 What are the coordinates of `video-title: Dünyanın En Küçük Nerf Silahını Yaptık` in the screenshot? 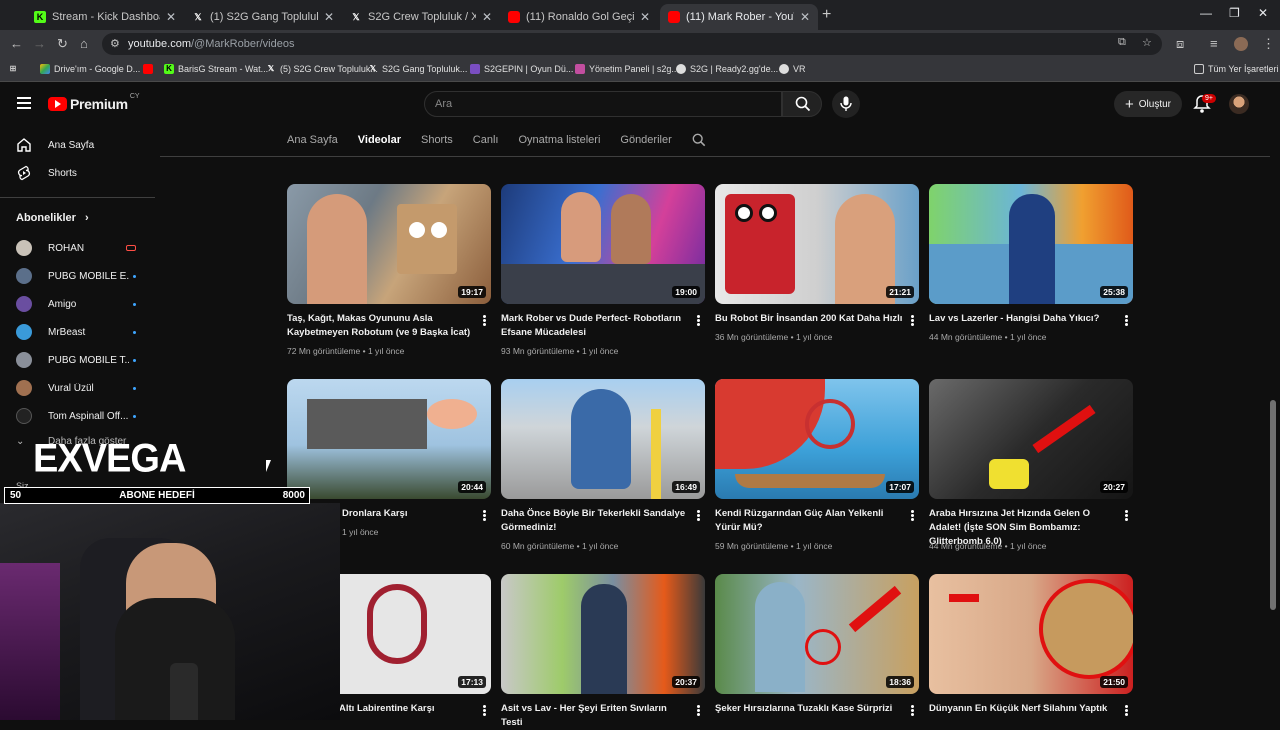 It's located at (1023, 709).